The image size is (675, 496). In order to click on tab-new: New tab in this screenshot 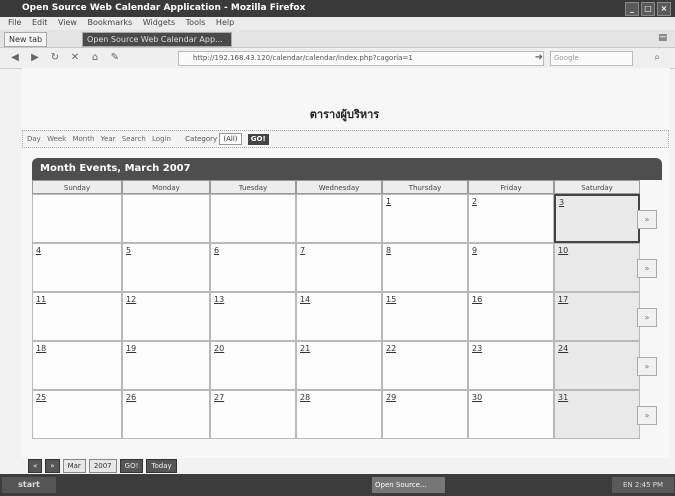, I will do `click(26, 39)`.